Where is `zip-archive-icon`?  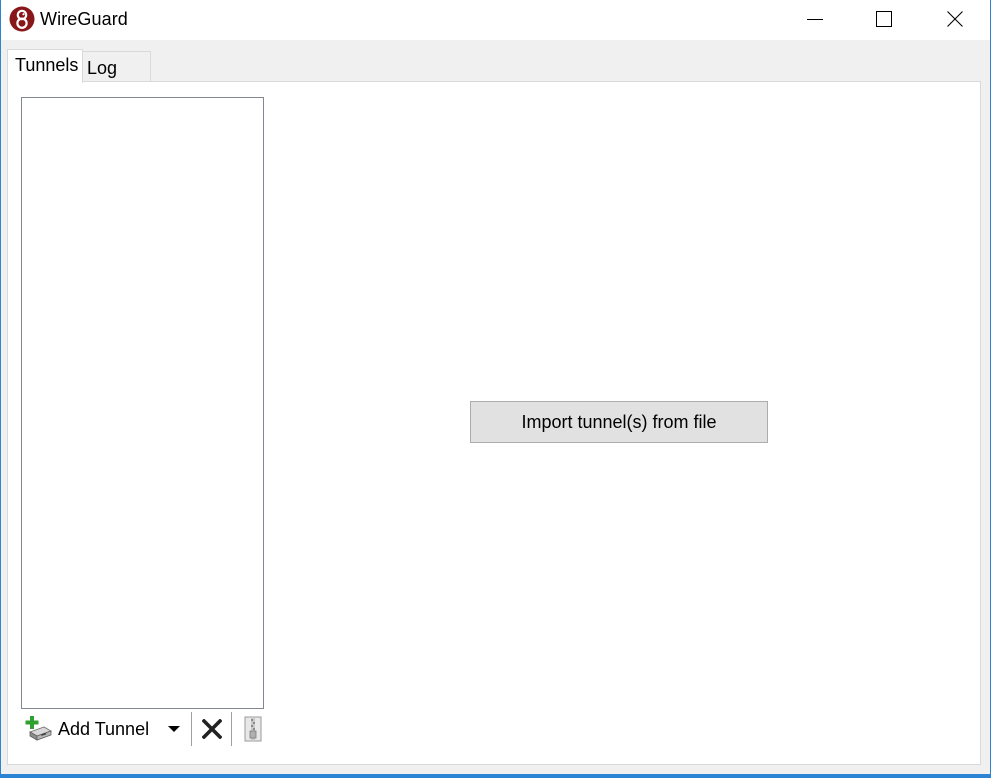
zip-archive-icon is located at coordinates (253, 729).